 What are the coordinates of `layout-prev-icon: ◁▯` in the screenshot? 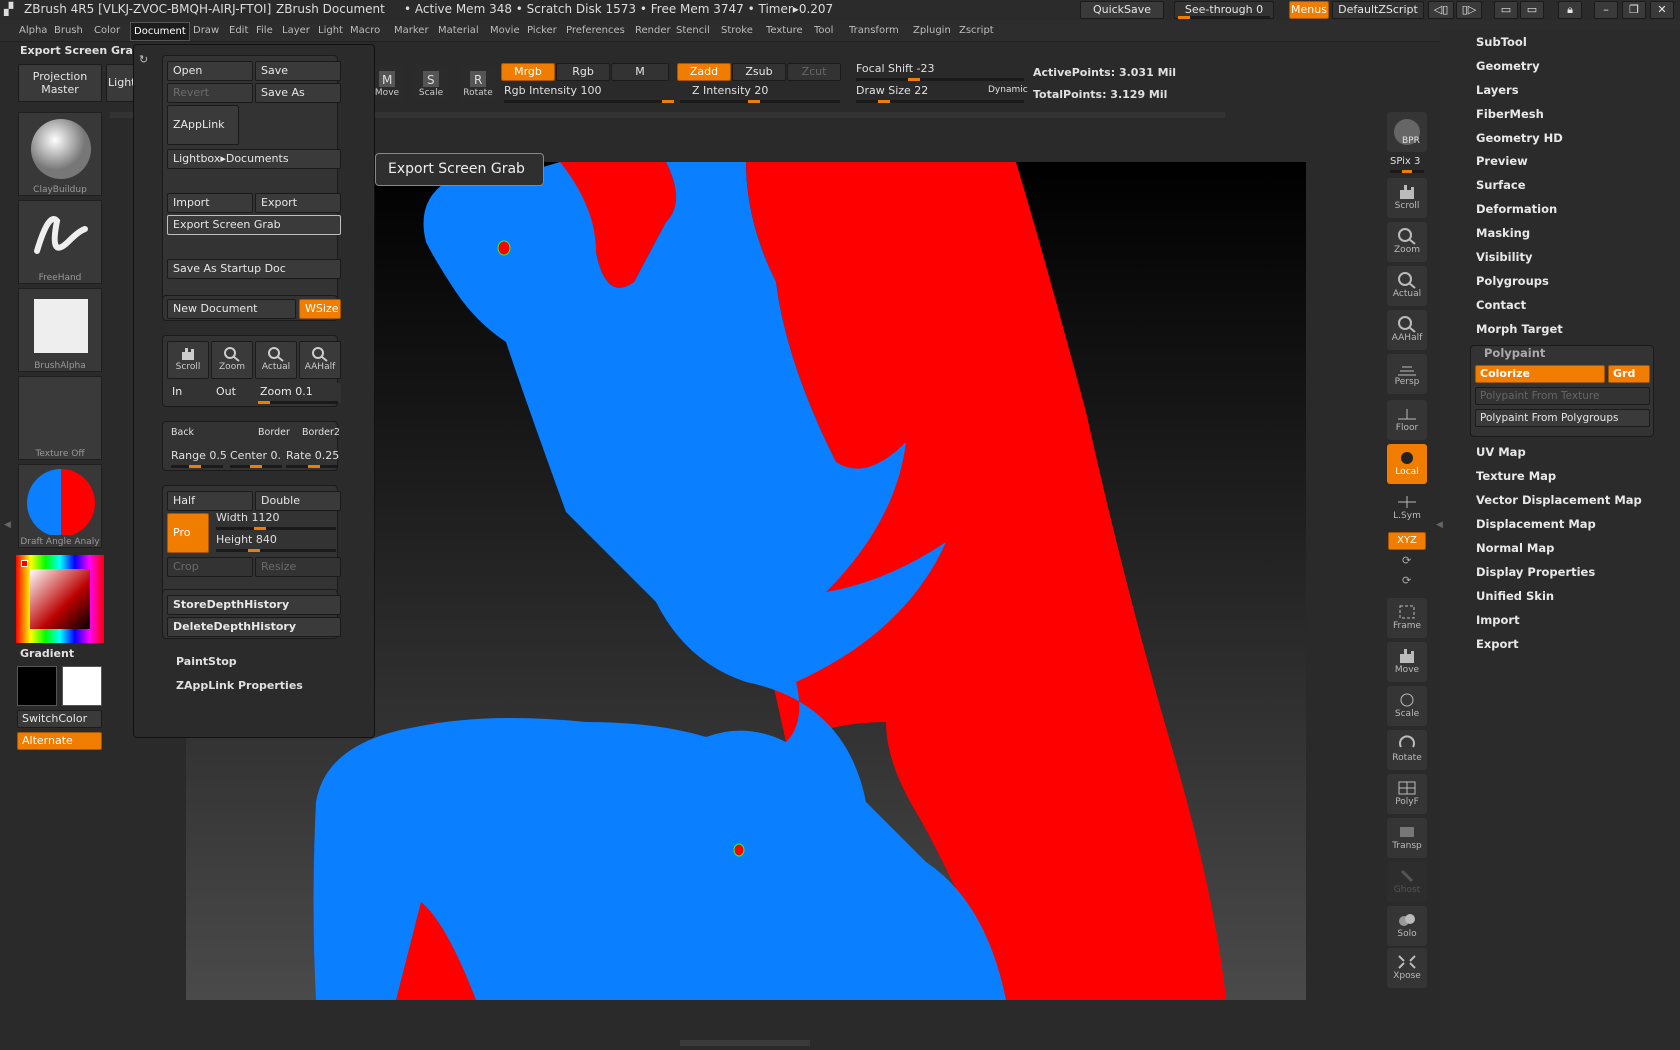 It's located at (1441, 10).